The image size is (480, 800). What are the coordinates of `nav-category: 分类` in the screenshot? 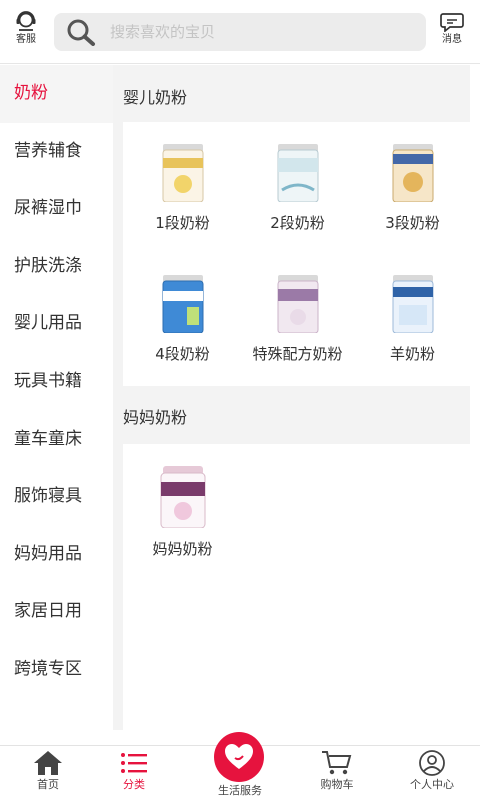 It's located at (134, 773).